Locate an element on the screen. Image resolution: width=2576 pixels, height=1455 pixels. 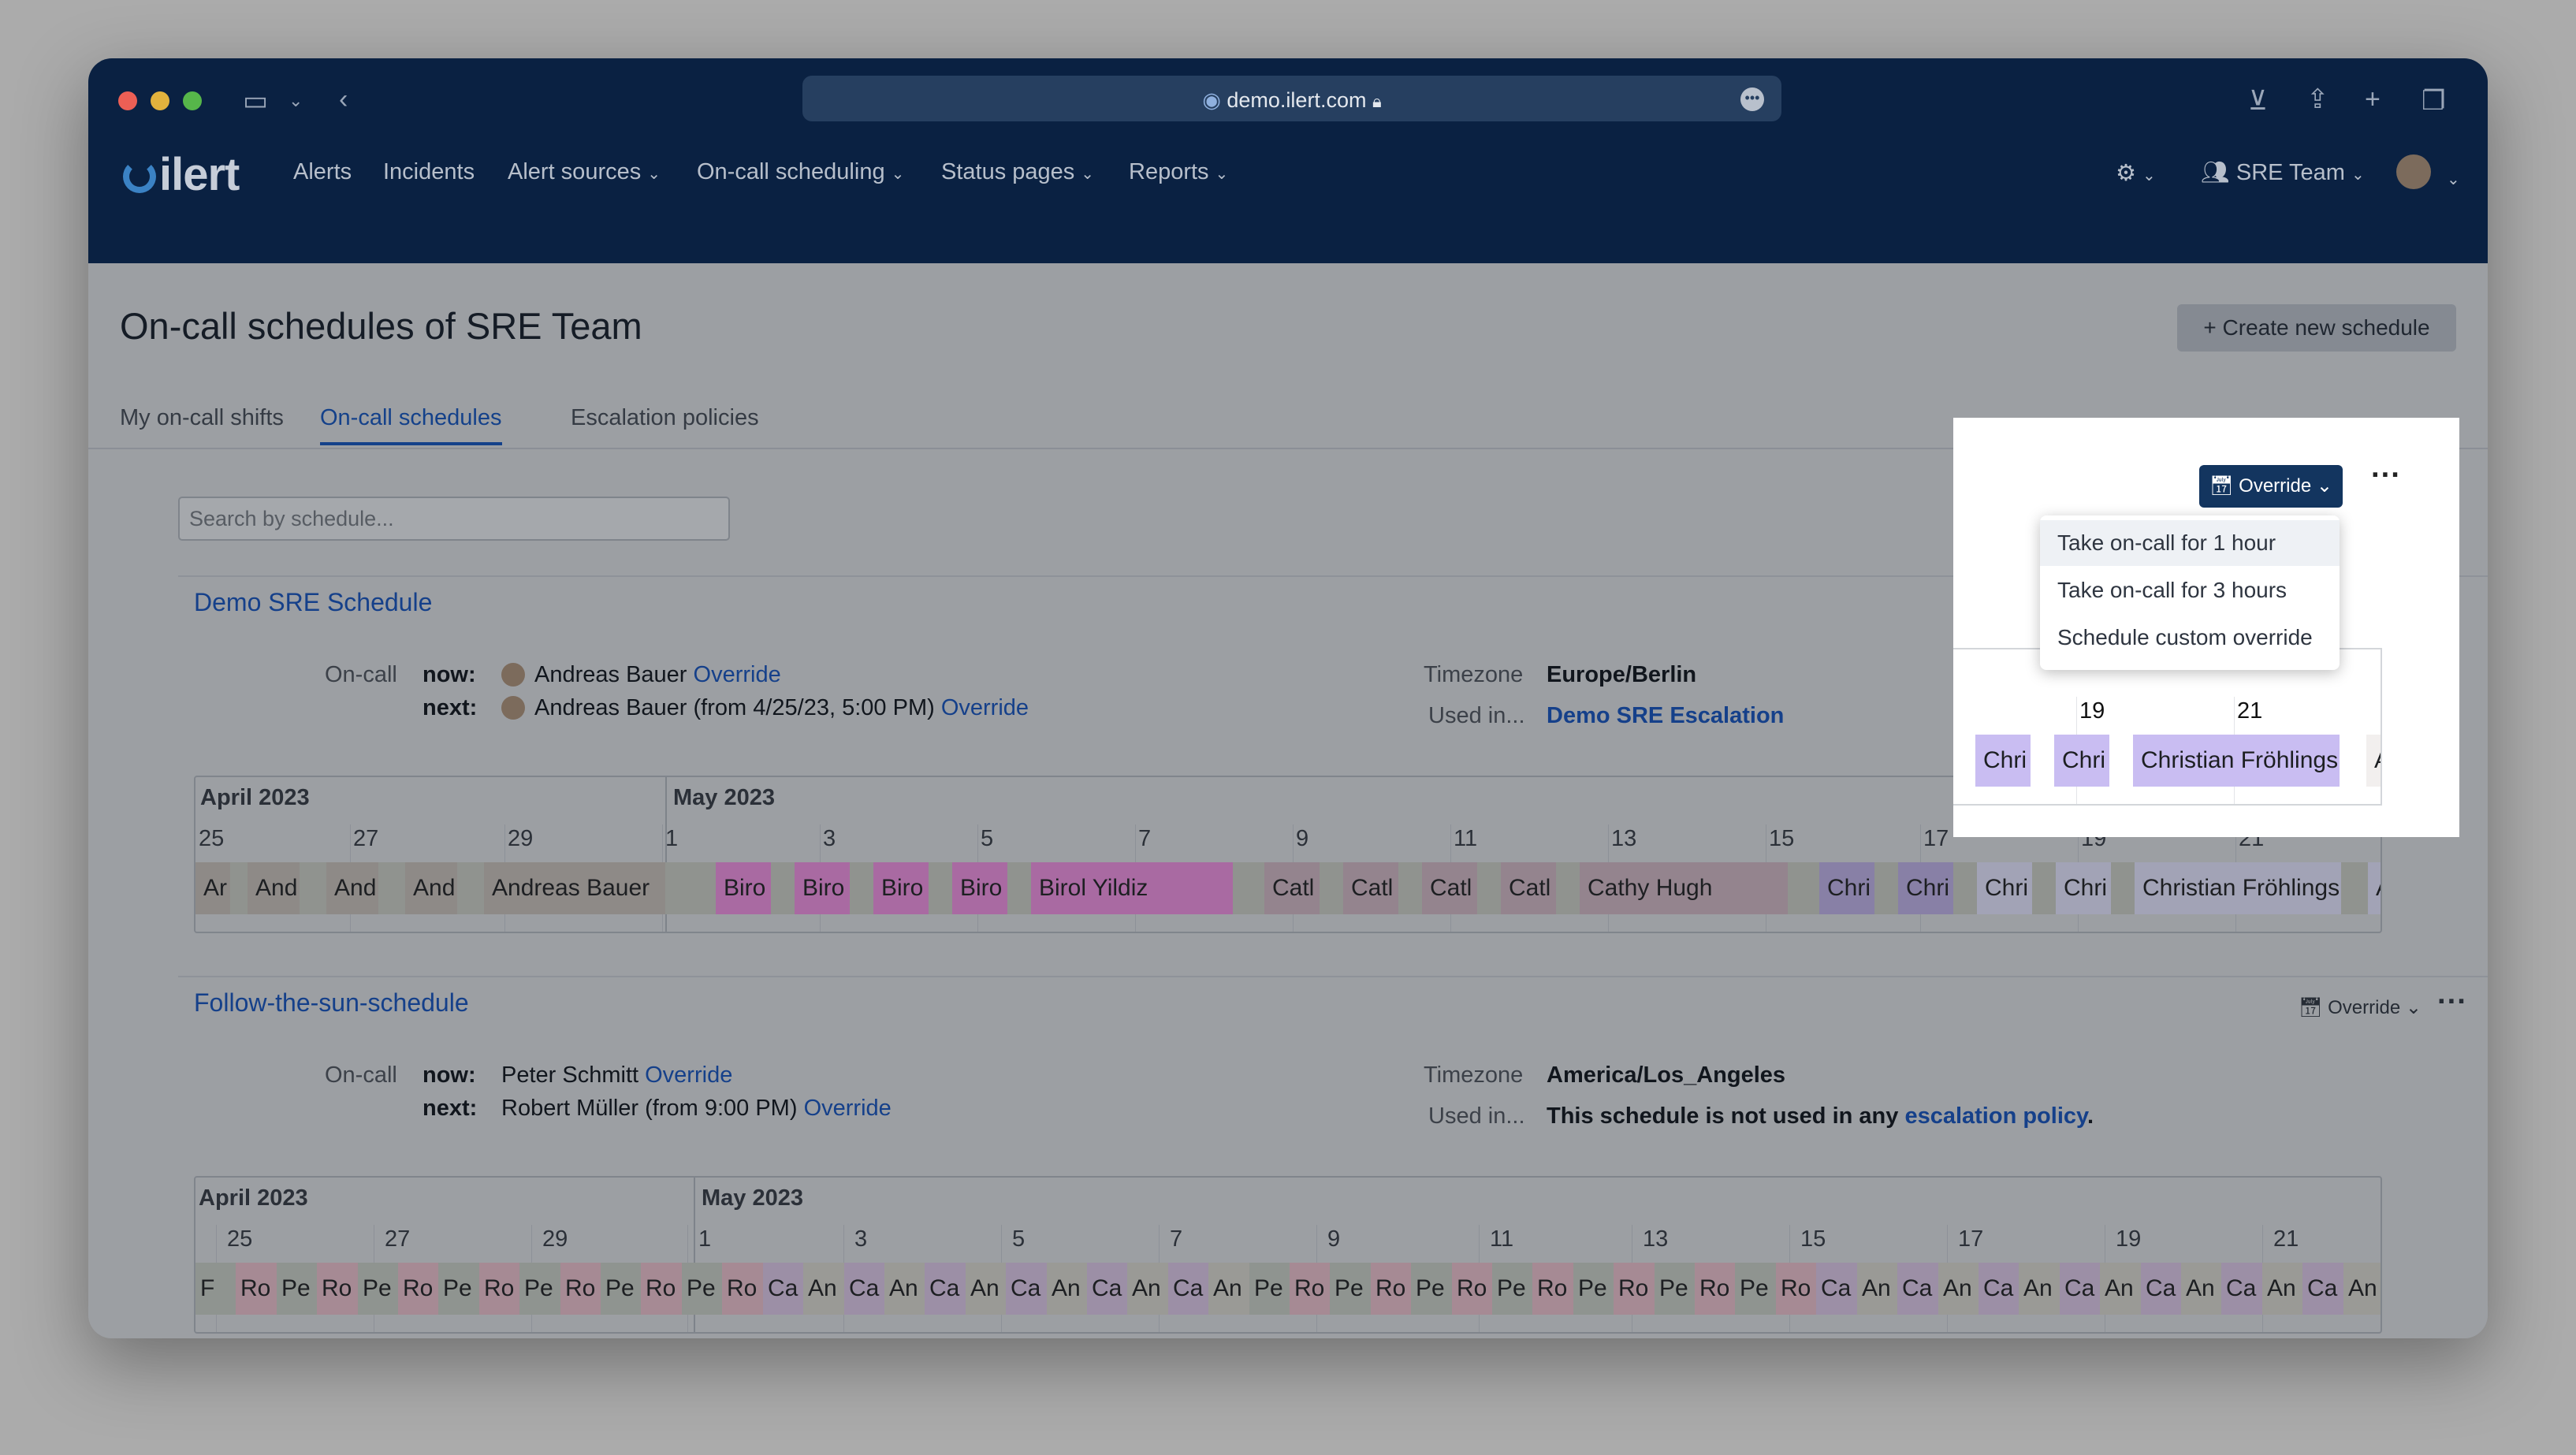
timezone-value: America/Los_Angeles is located at coordinates (1666, 1075).